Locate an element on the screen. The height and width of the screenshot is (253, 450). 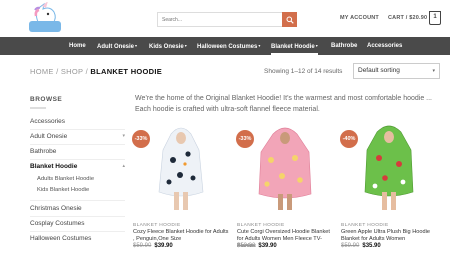
product-price: $59.90 $35.90 is located at coordinates (361, 246).